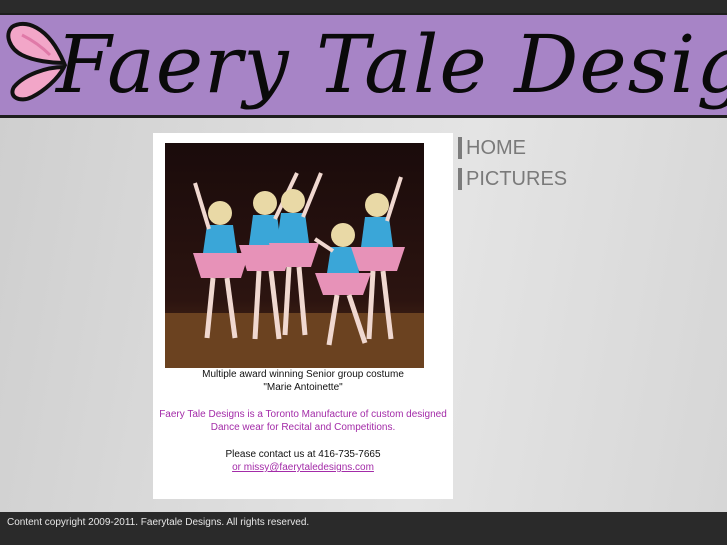 The image size is (727, 545). Describe the element at coordinates (363, 6) in the screenshot. I see `top-bar` at that location.